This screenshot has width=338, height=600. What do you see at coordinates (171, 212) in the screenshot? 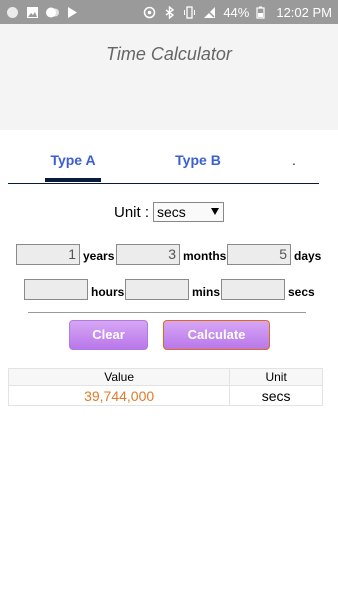
I see `unit-select-value: secs` at bounding box center [171, 212].